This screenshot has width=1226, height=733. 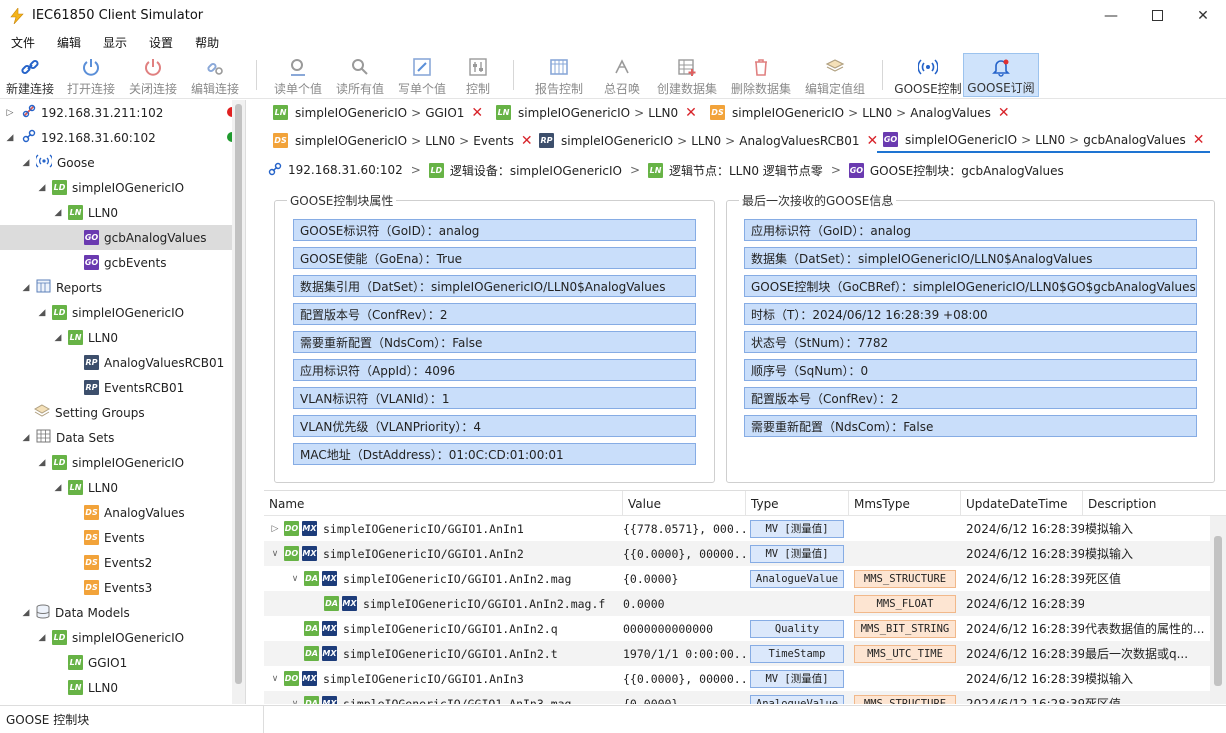 What do you see at coordinates (360, 75) in the screenshot?
I see `read-all-button: 读所有值` at bounding box center [360, 75].